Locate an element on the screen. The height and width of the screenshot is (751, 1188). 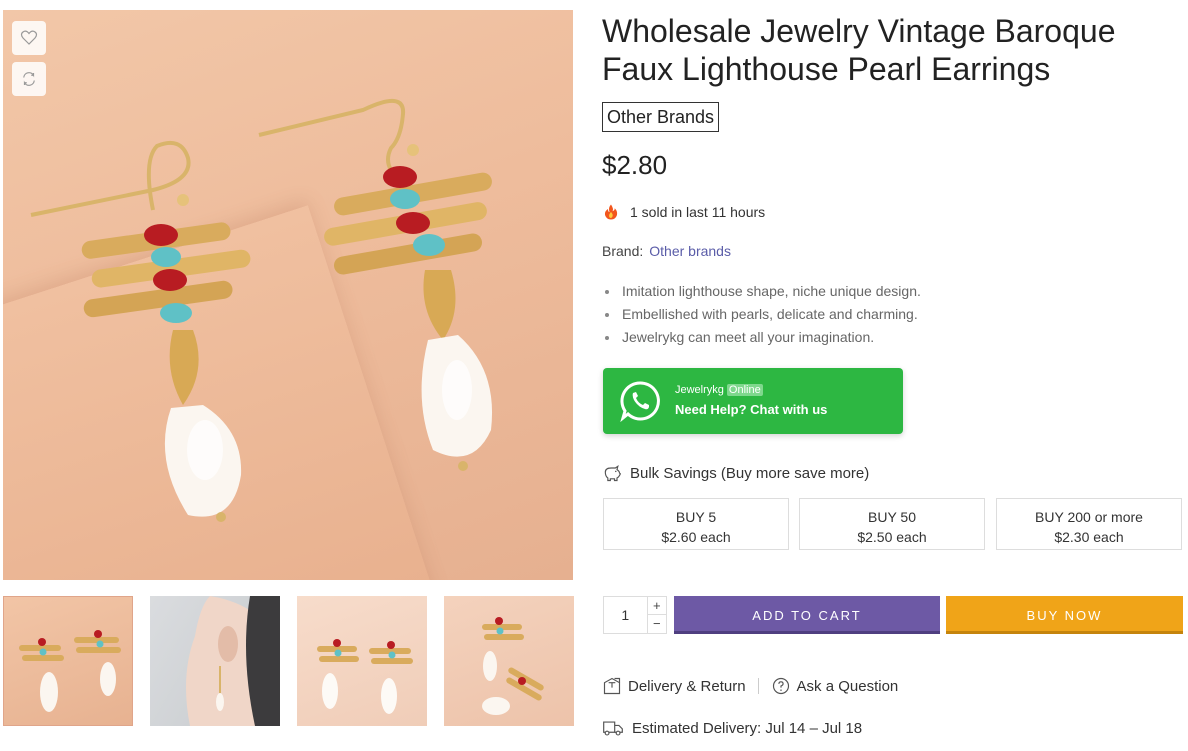
product-price: $2.80 is located at coordinates (635, 165).